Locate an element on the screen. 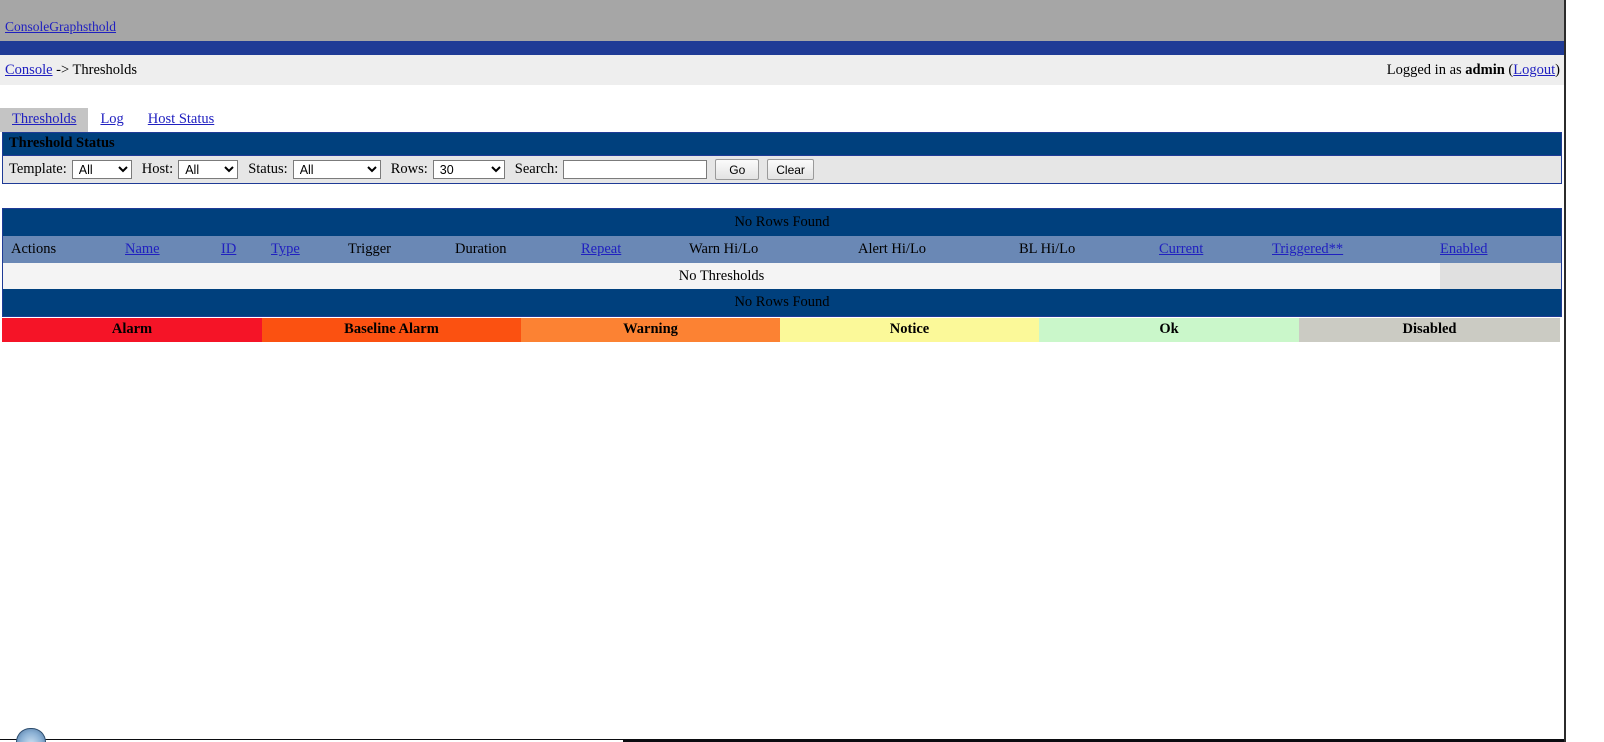  colhdr-enabled: Enabled is located at coordinates (1464, 249).